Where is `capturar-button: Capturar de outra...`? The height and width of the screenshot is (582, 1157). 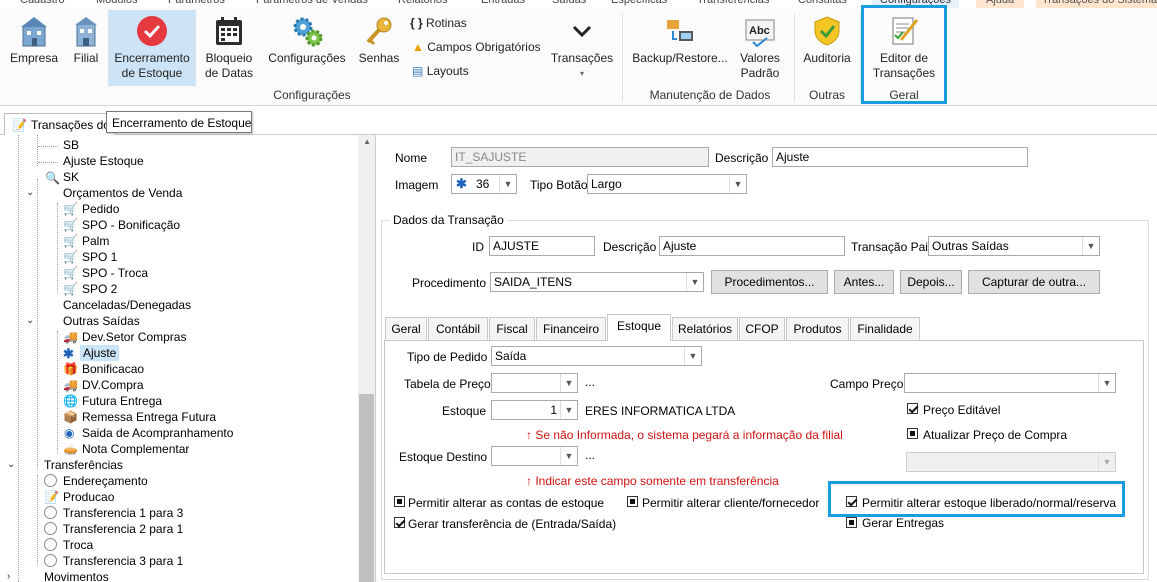
capturar-button: Capturar de outra... is located at coordinates (1034, 282).